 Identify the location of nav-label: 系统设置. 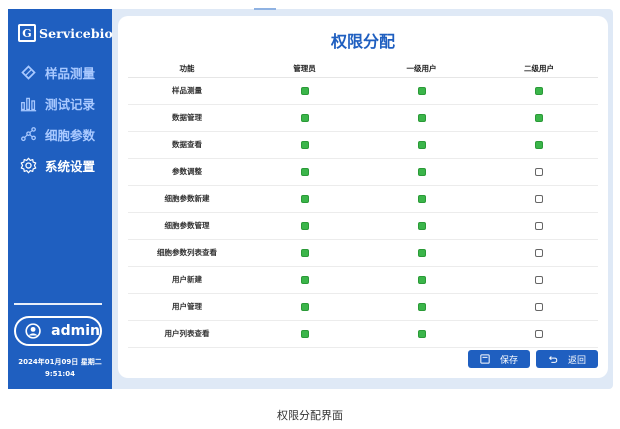
(70, 166).